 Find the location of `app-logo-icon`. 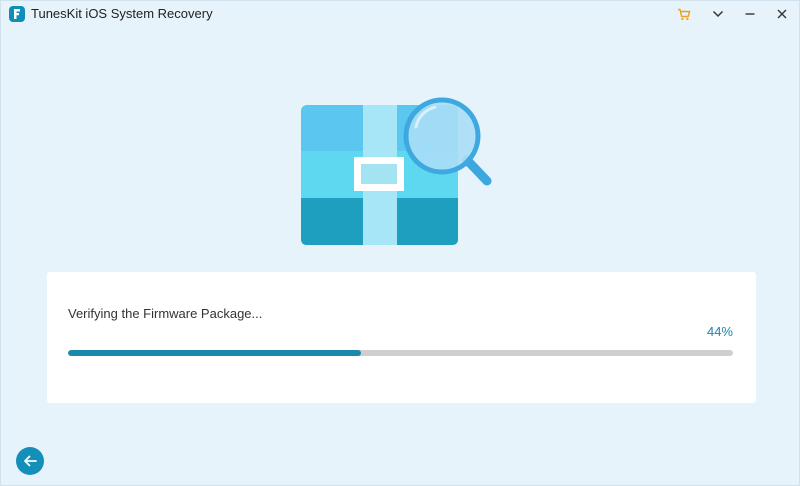

app-logo-icon is located at coordinates (17, 14).